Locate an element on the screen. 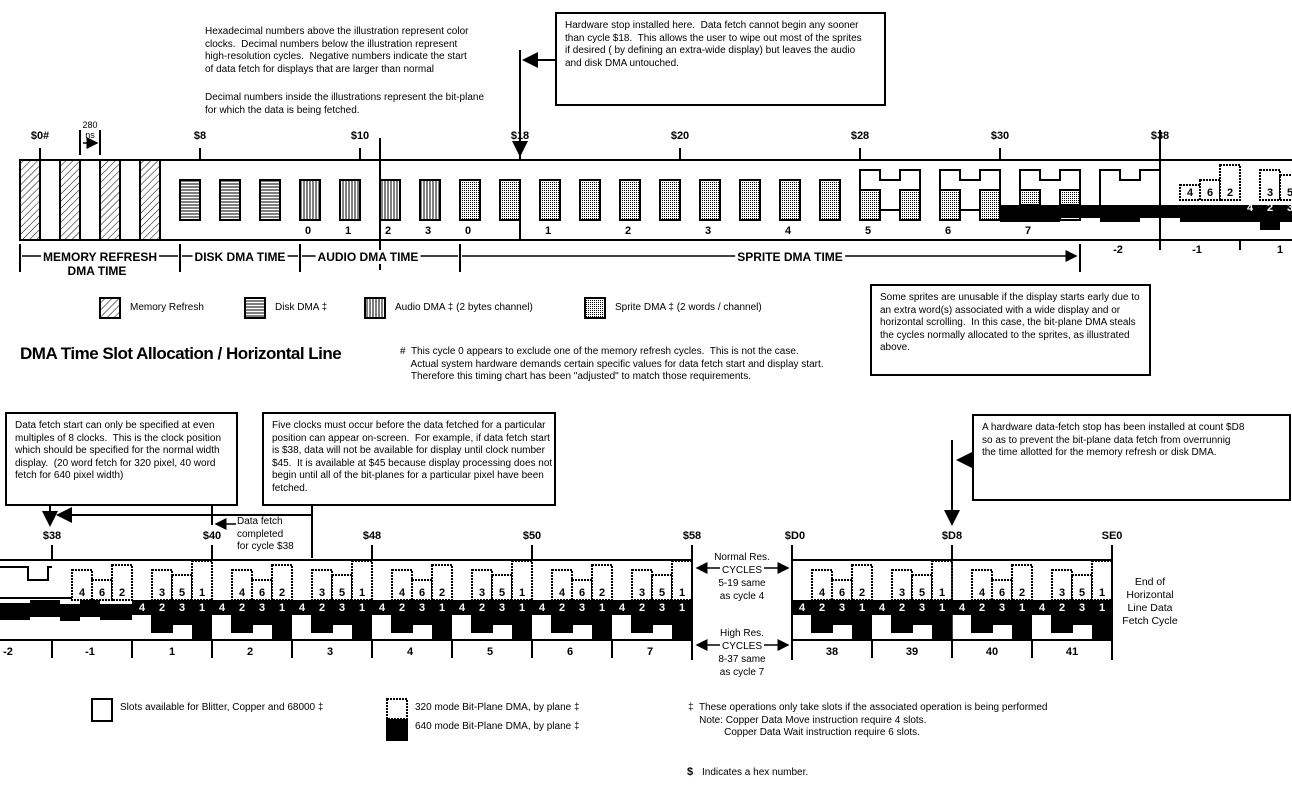  cycle-label: 7 is located at coordinates (1028, 231).